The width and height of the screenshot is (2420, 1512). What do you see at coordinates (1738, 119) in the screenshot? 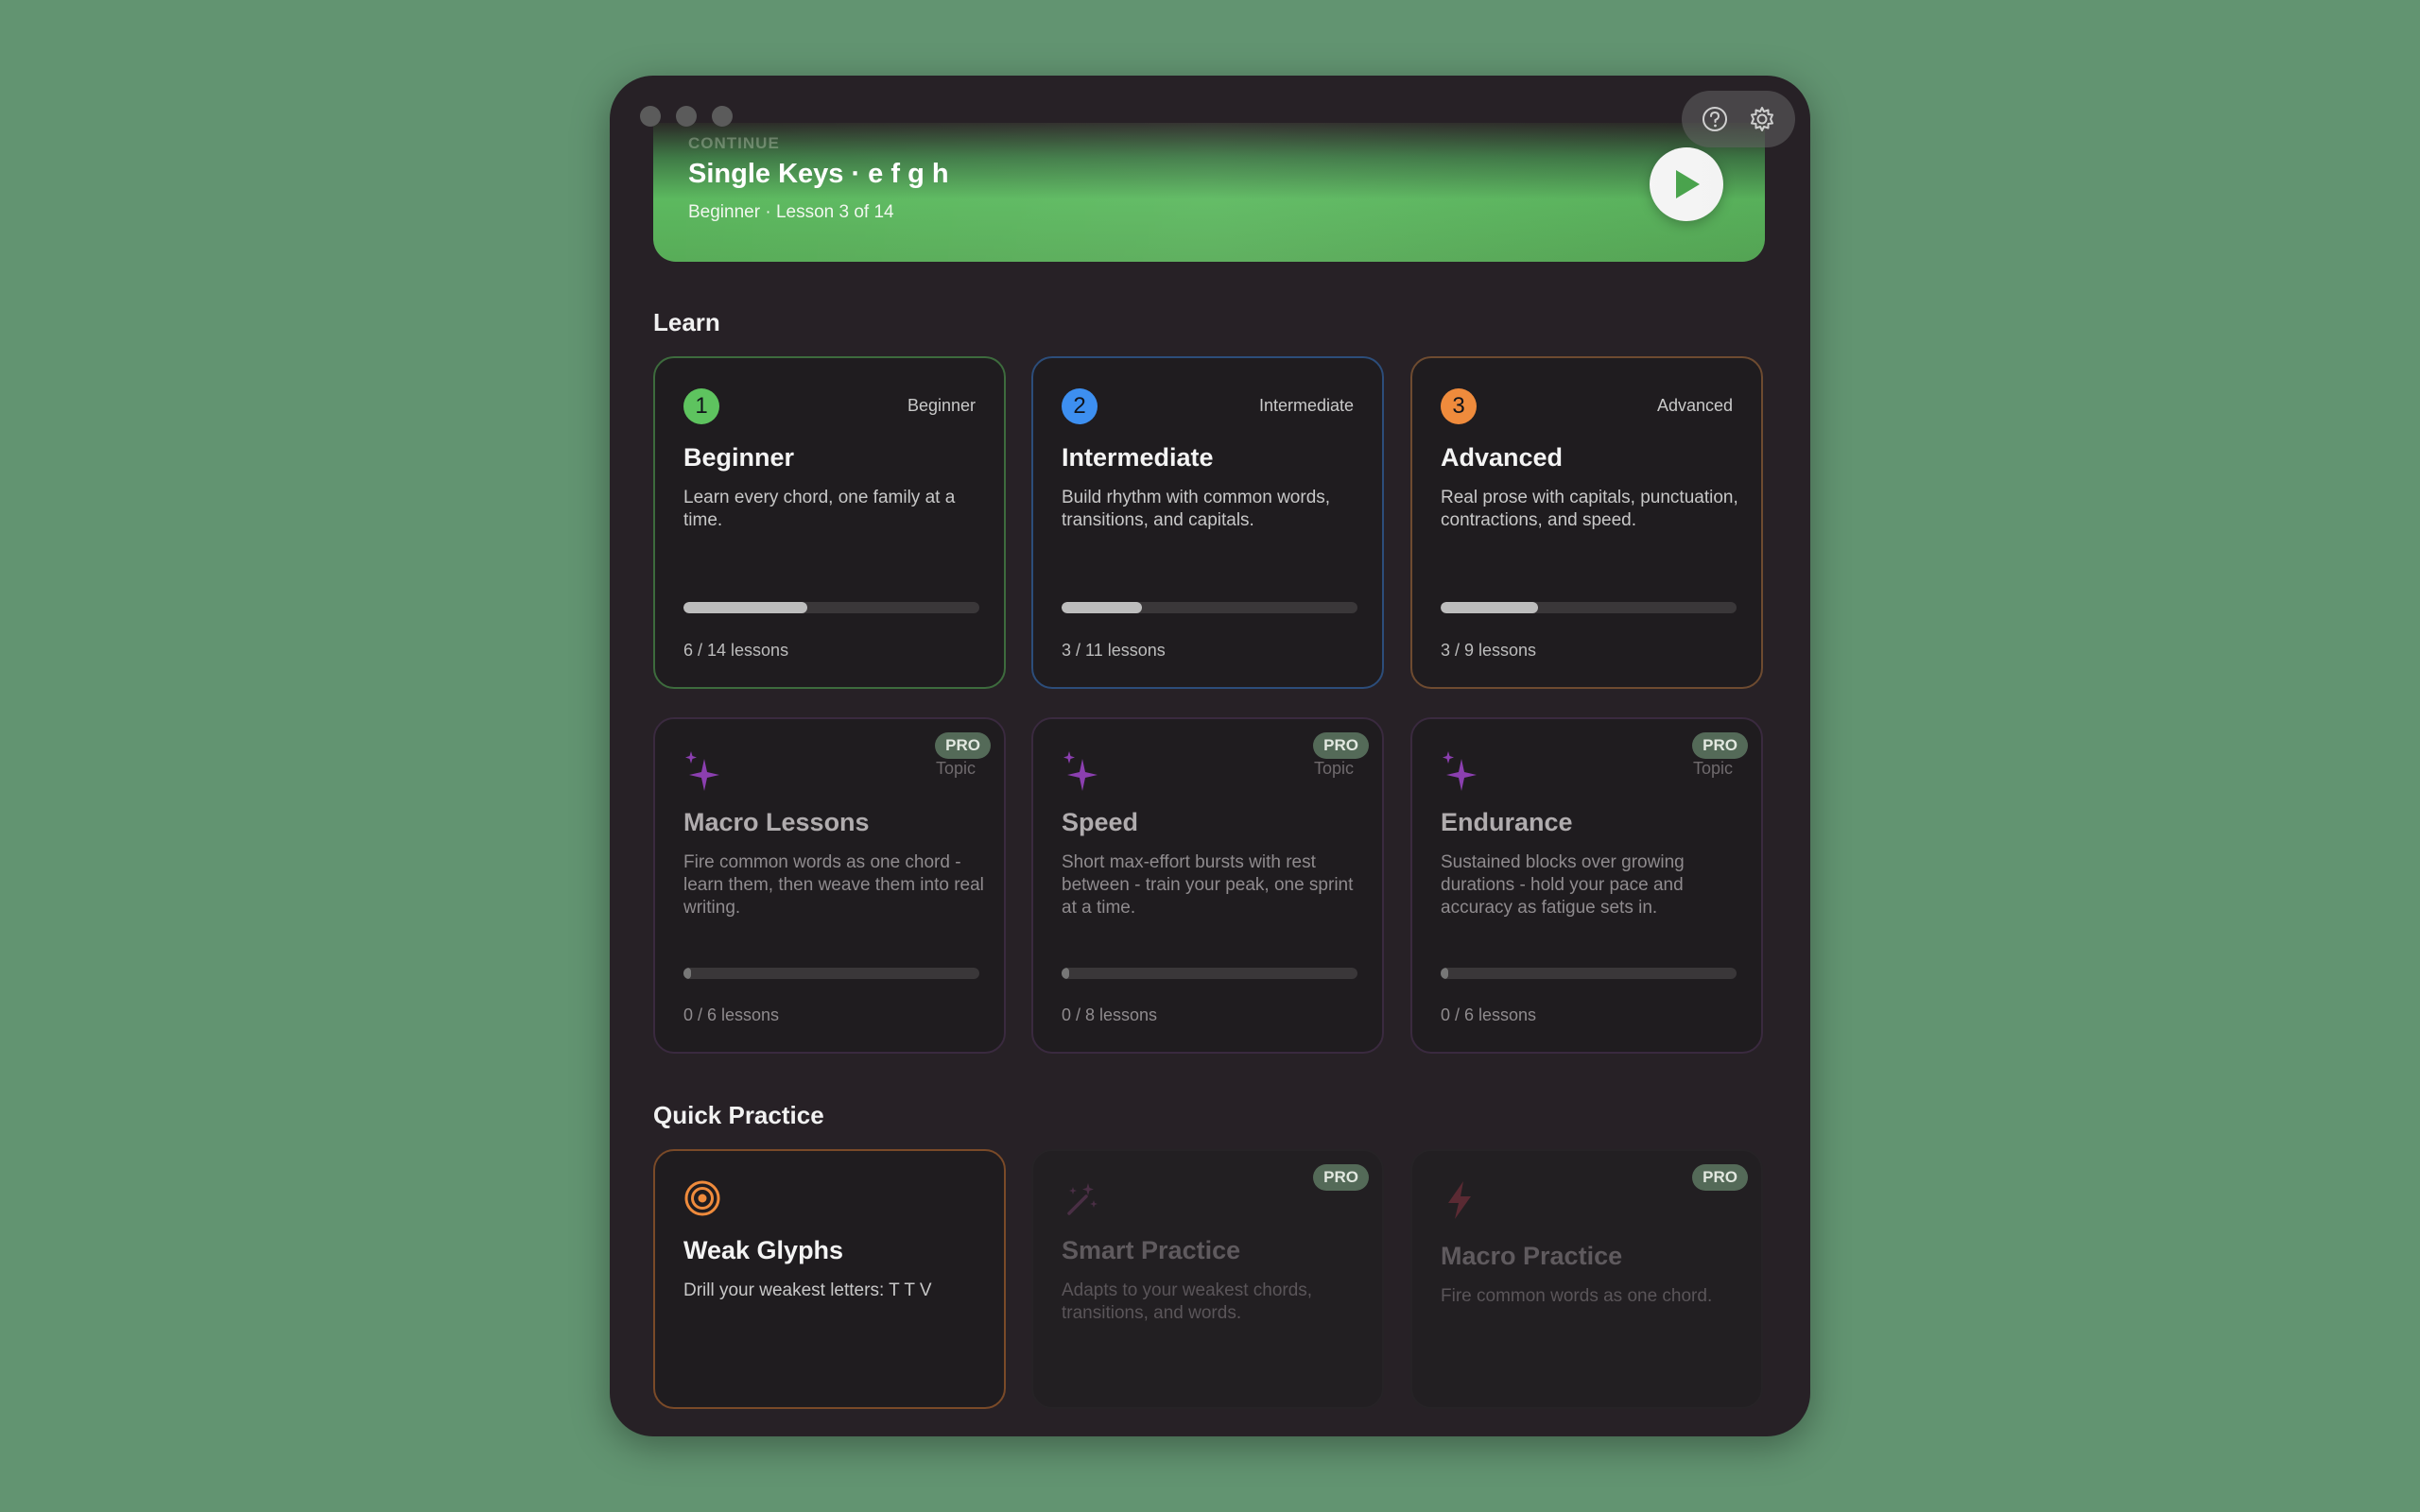
I see `toolbar-pill` at bounding box center [1738, 119].